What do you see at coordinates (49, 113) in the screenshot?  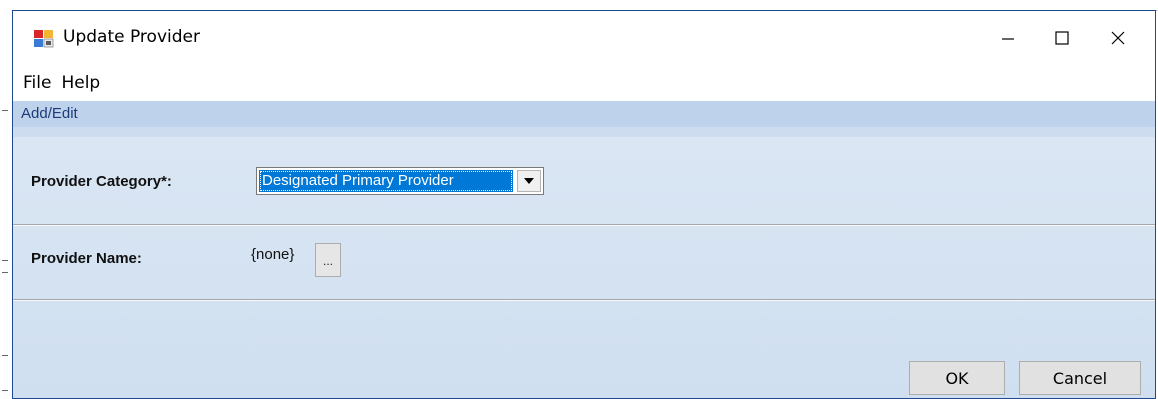 I see `panel-header-label: Add/Edit` at bounding box center [49, 113].